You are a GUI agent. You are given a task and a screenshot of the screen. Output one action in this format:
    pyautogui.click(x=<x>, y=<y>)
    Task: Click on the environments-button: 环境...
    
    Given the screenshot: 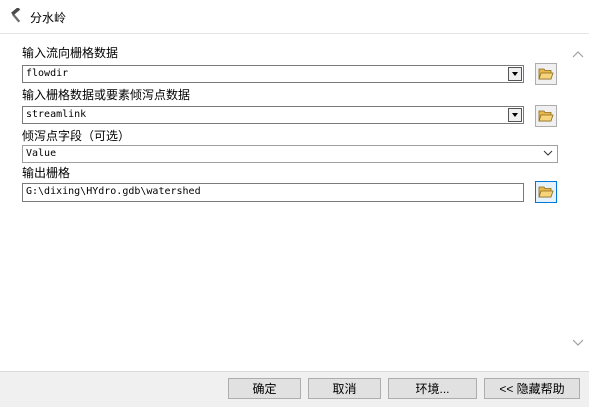 What is the action you would take?
    pyautogui.click(x=432, y=388)
    